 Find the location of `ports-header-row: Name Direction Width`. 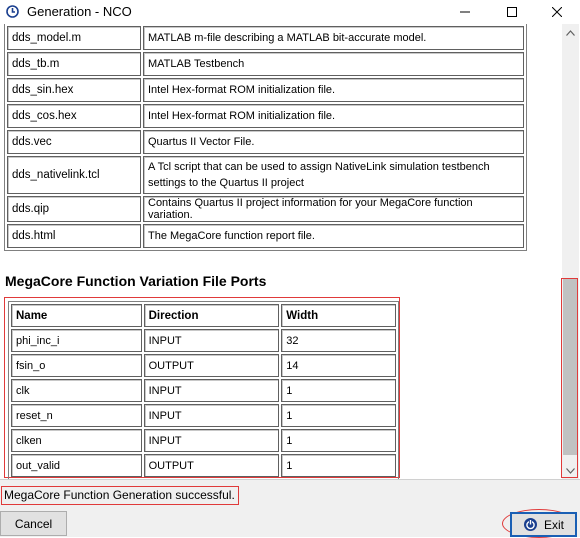

ports-header-row: Name Direction Width is located at coordinates (203, 315).